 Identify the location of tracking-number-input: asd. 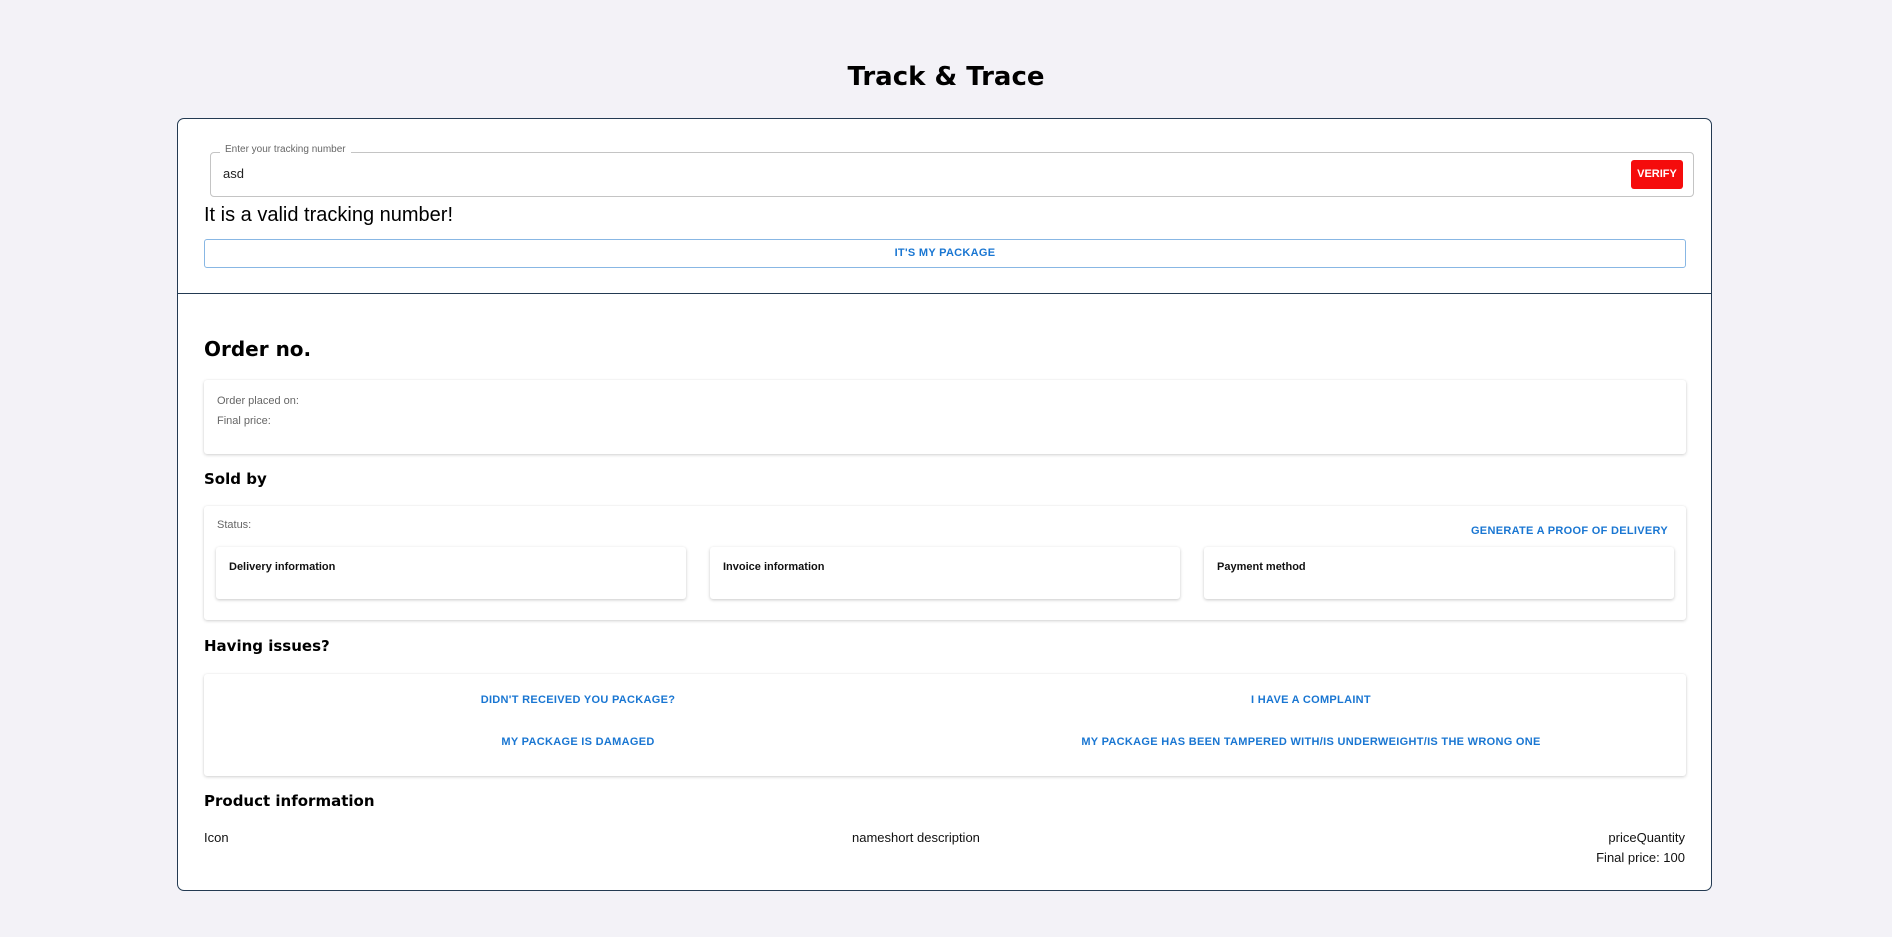
(233, 173).